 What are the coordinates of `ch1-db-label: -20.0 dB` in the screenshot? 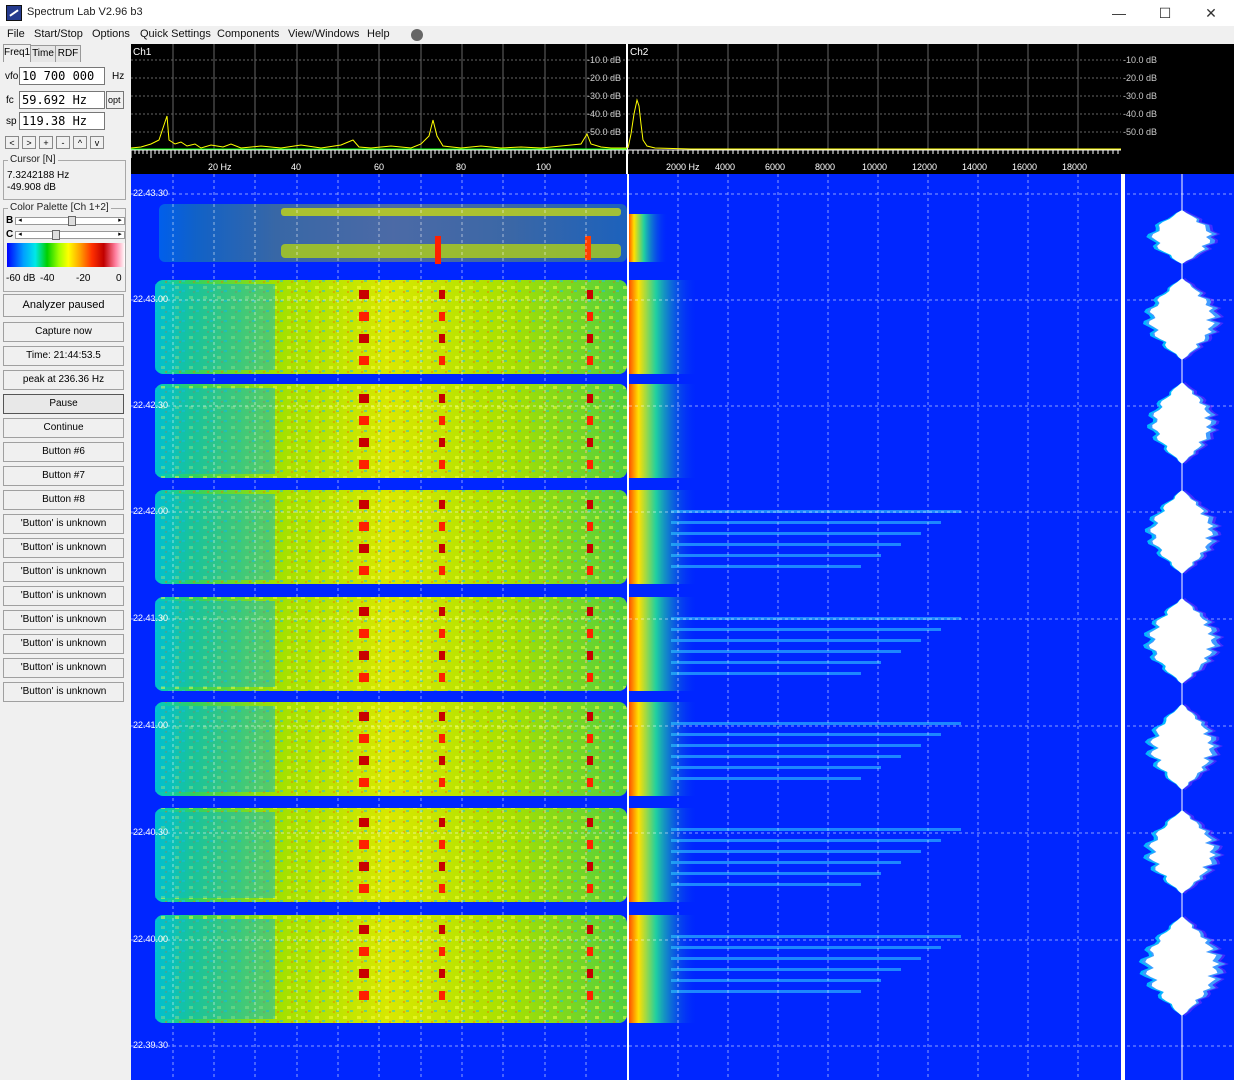 It's located at (604, 78).